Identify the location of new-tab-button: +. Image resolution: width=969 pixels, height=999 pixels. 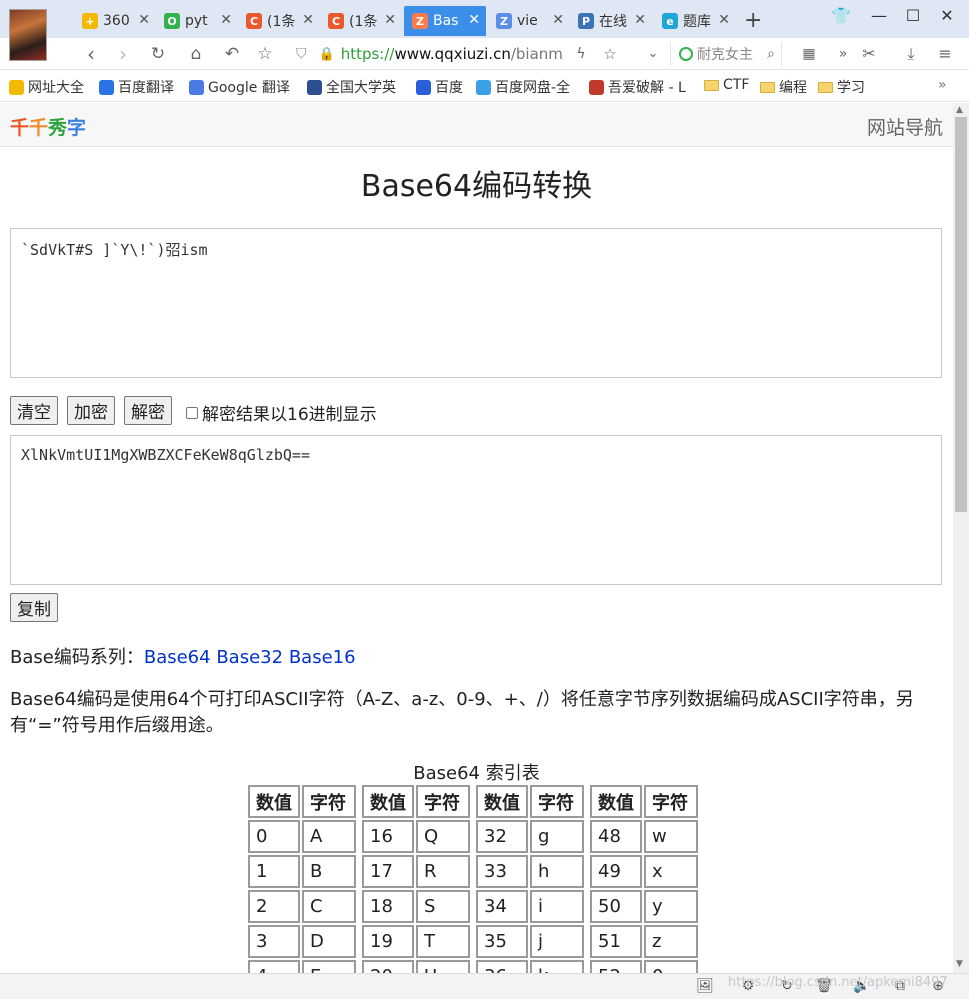
(753, 20).